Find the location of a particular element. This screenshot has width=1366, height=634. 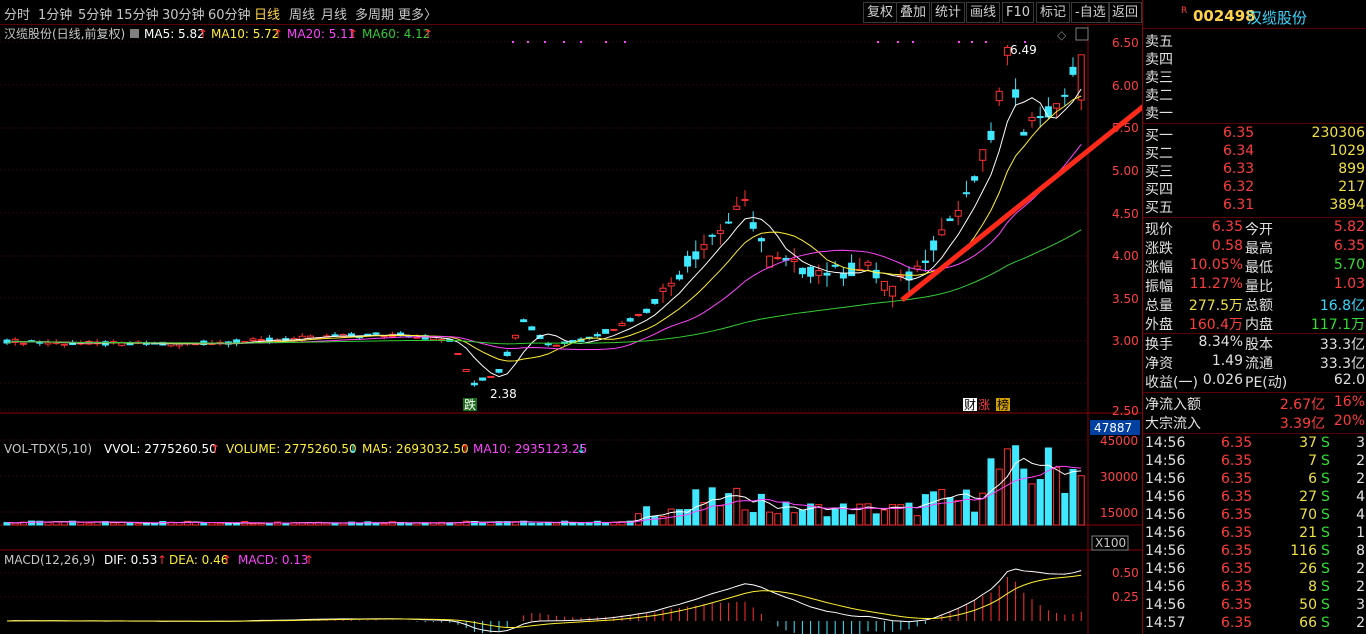

buy-row: 买四 6.32 217 is located at coordinates (1254, 188).